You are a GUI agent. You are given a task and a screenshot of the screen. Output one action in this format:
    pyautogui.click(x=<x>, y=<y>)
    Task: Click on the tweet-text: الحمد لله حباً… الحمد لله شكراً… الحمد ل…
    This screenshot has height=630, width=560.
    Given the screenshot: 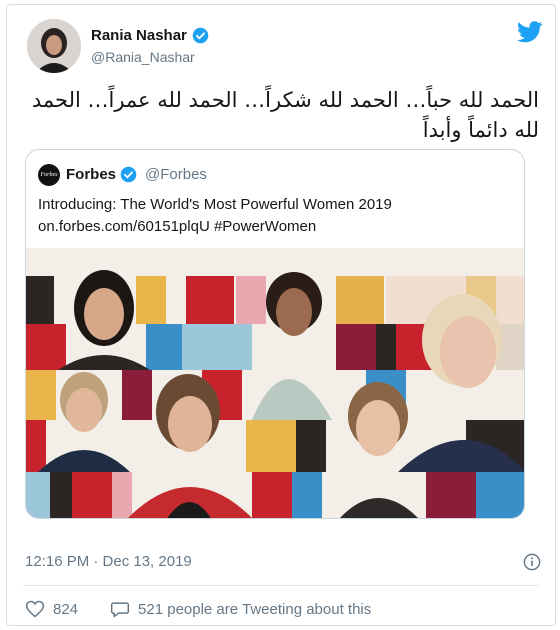 What is the action you would take?
    pyautogui.click(x=285, y=115)
    